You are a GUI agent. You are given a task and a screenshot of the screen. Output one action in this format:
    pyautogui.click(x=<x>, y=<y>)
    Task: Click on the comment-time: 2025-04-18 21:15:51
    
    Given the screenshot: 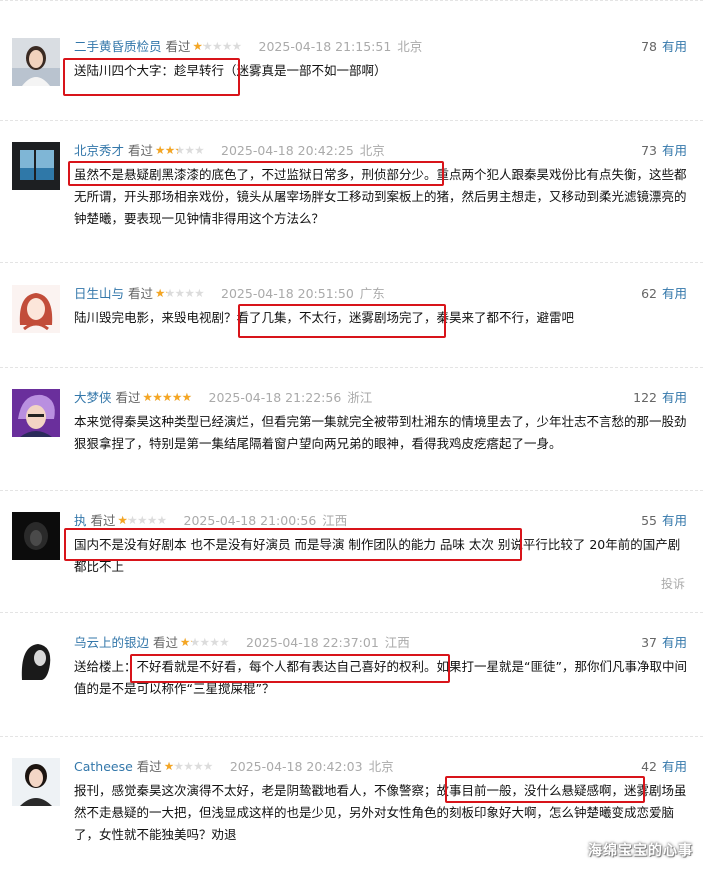 What is the action you would take?
    pyautogui.click(x=325, y=46)
    